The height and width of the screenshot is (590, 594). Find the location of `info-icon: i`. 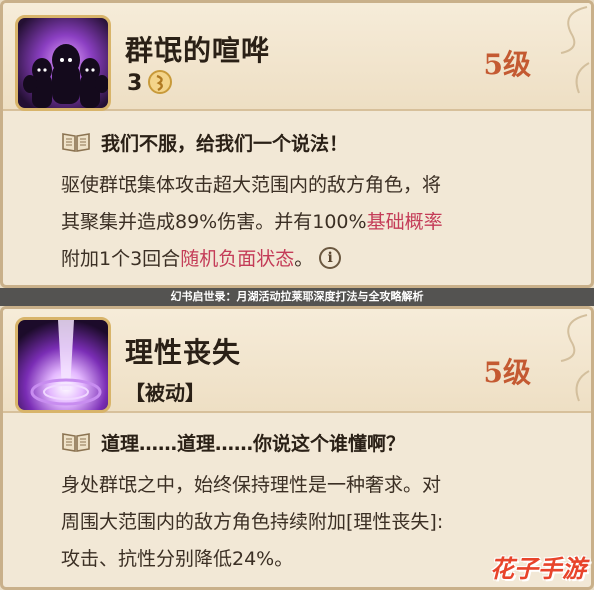

info-icon: i is located at coordinates (330, 257).